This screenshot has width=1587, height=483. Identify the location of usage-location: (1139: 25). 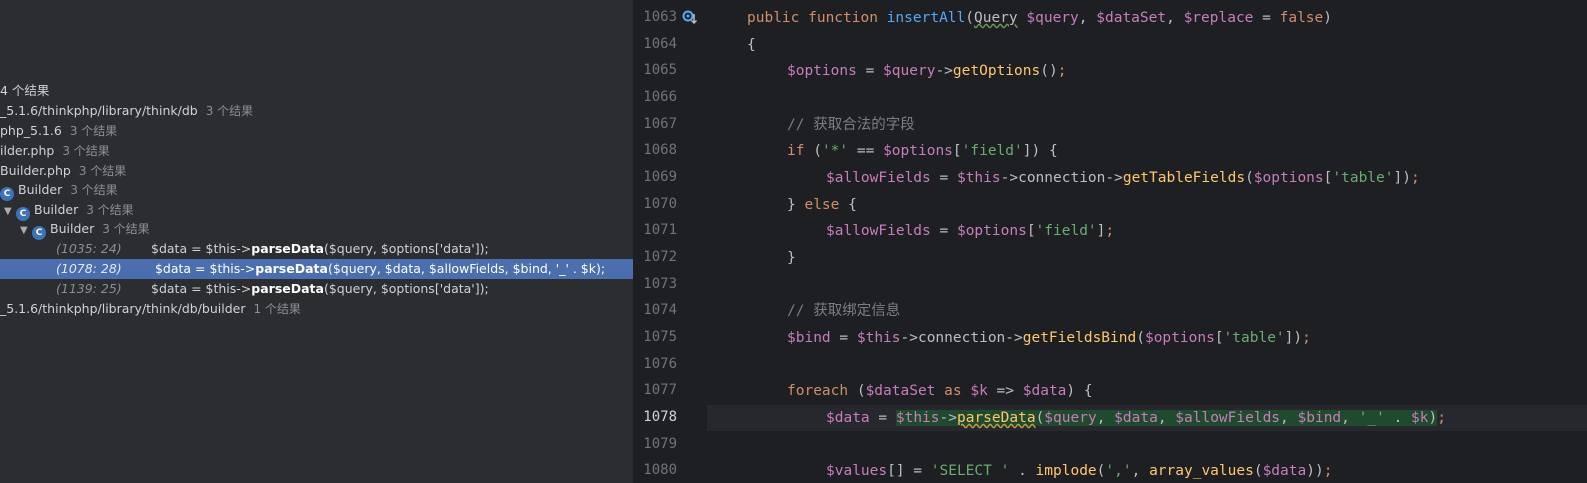
(89, 288).